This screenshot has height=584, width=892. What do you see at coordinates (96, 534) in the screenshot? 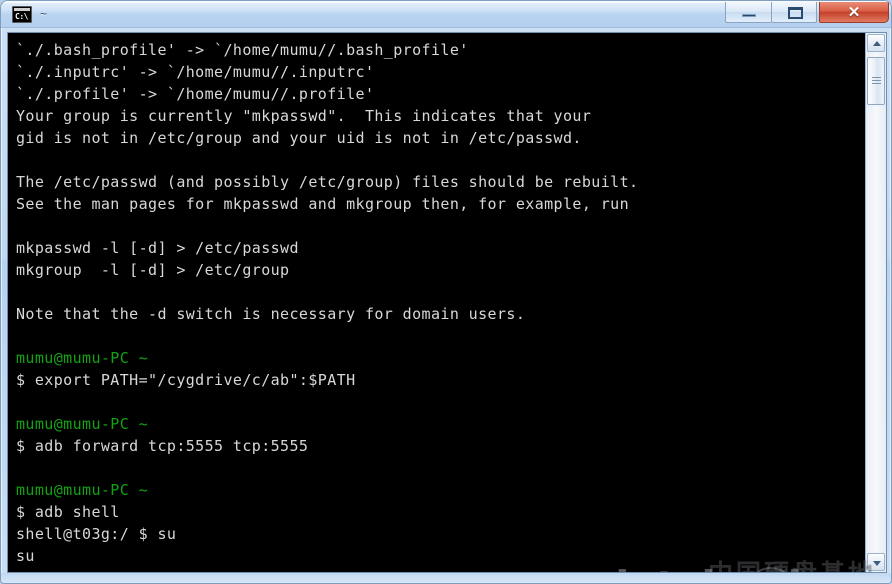
I see `terminal-line-output: shell@t03g:/ $ su` at bounding box center [96, 534].